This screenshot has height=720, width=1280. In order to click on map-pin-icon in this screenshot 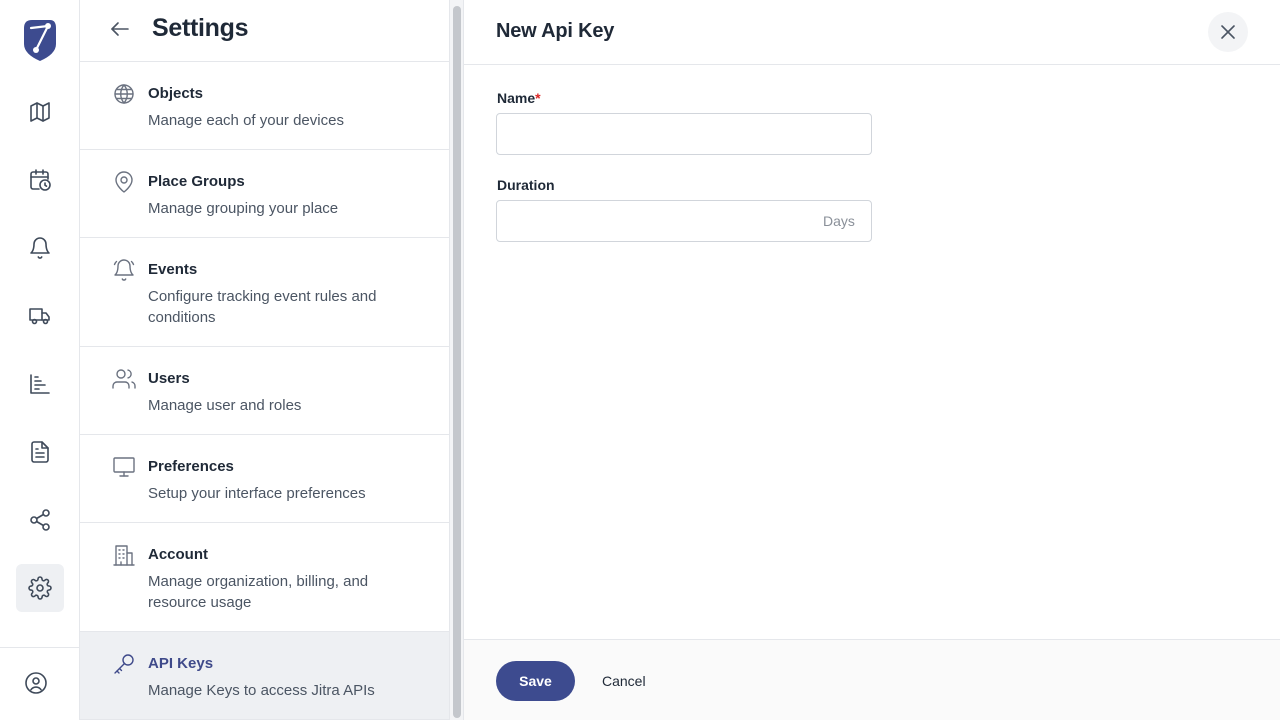, I will do `click(124, 182)`.